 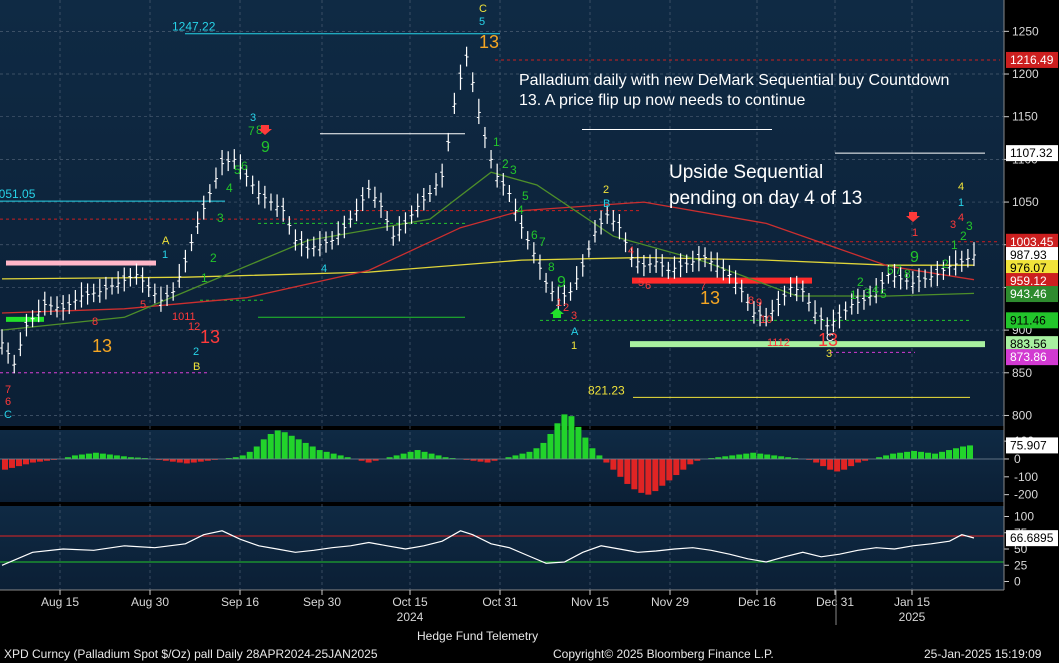 What do you see at coordinates (1028, 445) in the screenshot?
I see `macd-last-value: 75.907` at bounding box center [1028, 445].